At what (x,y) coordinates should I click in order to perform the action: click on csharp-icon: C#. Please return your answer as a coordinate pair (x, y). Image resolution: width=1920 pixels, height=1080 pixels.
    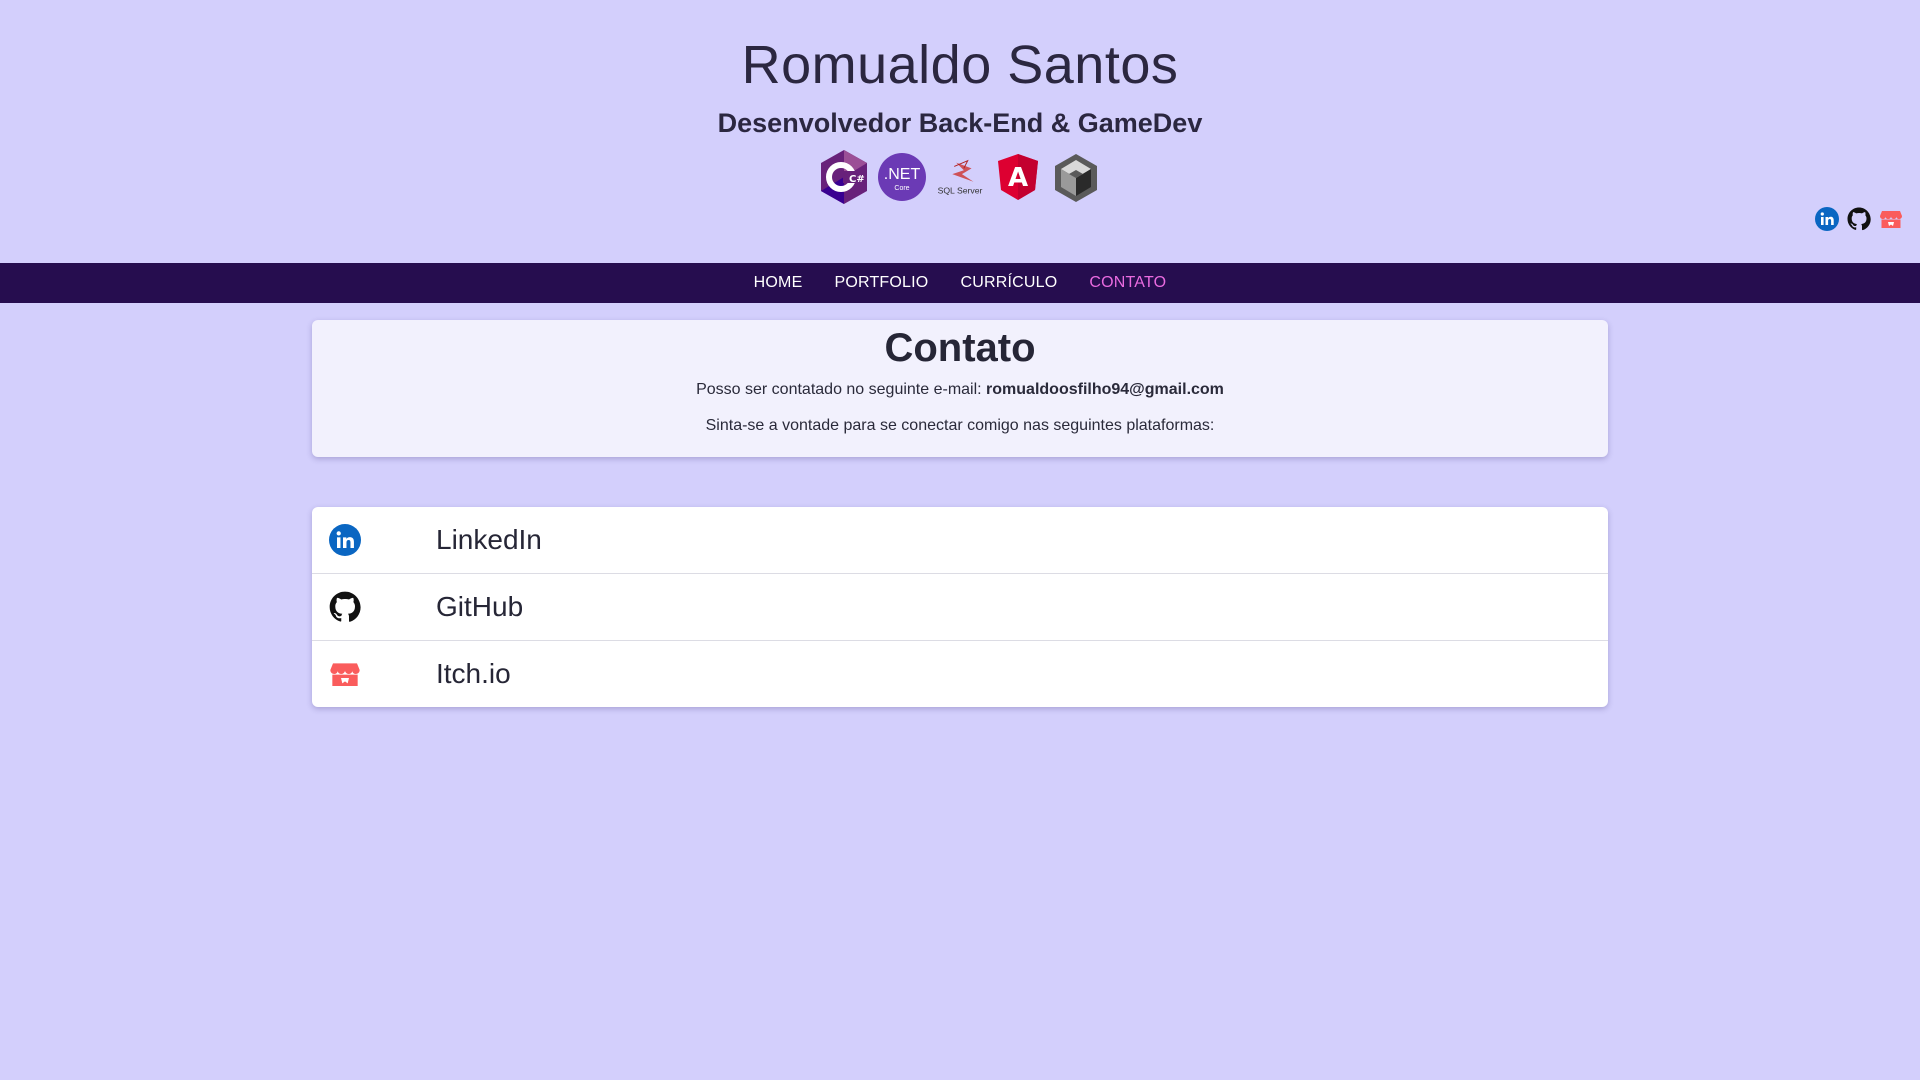
    Looking at the image, I should click on (844, 177).